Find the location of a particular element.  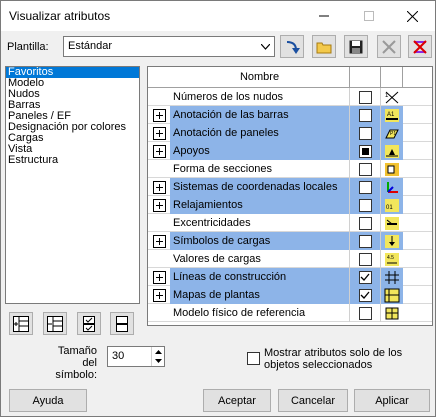

column-header-name: Nombre is located at coordinates (260, 77).